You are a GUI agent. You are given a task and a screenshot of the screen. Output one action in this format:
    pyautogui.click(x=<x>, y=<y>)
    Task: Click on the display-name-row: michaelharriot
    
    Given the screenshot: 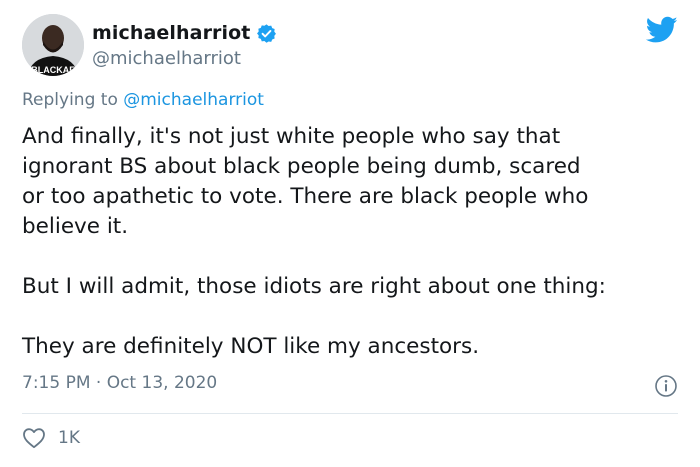 What is the action you would take?
    pyautogui.click(x=184, y=33)
    